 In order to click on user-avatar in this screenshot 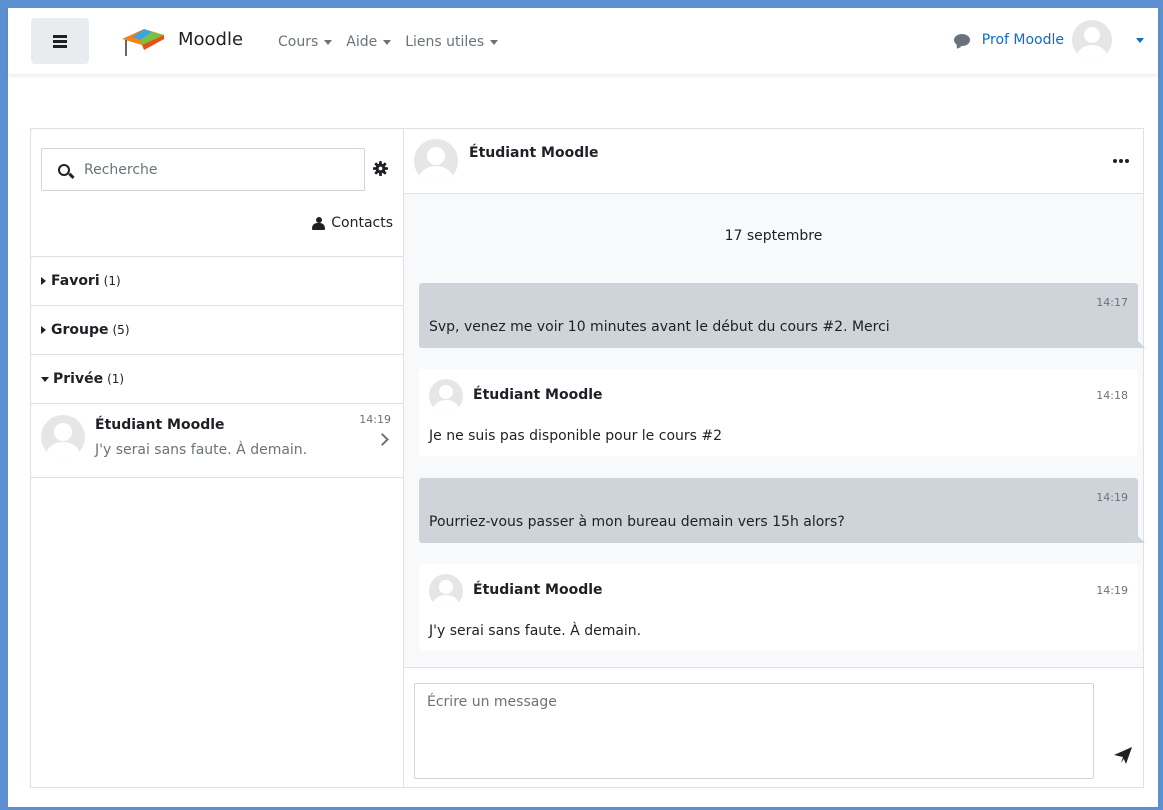, I will do `click(1092, 40)`.